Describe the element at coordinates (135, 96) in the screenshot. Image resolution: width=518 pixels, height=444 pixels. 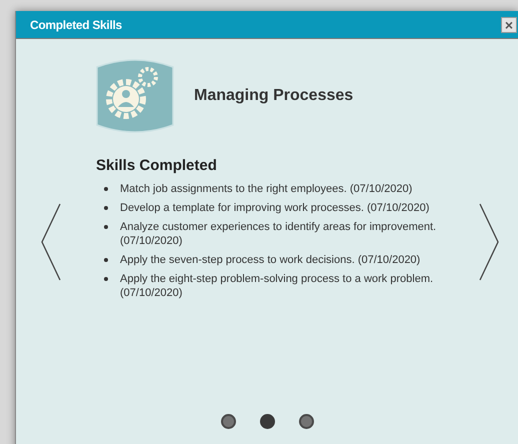
I see `gear-person-icon` at that location.